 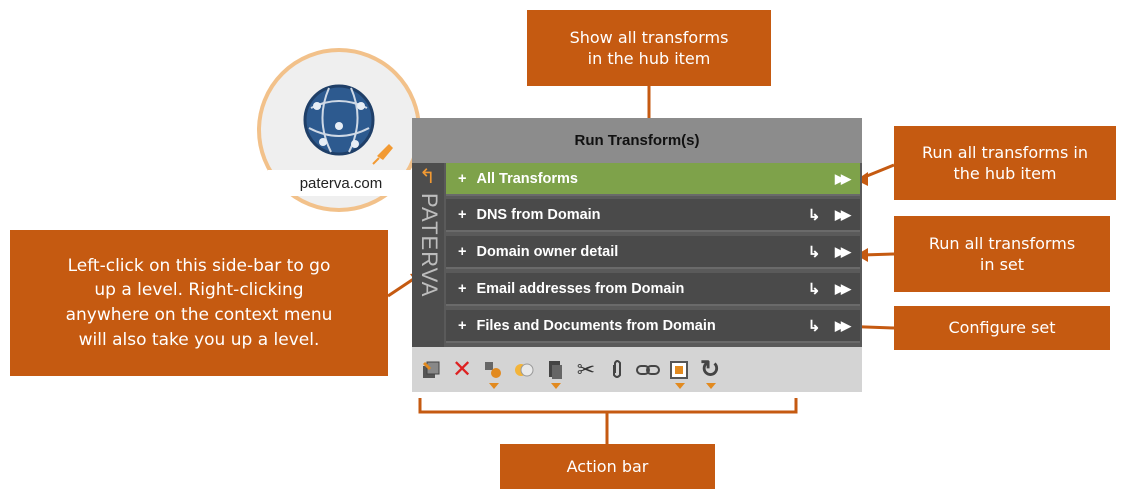 What do you see at coordinates (427, 177) in the screenshot?
I see `back-arrow-icon: ↰` at bounding box center [427, 177].